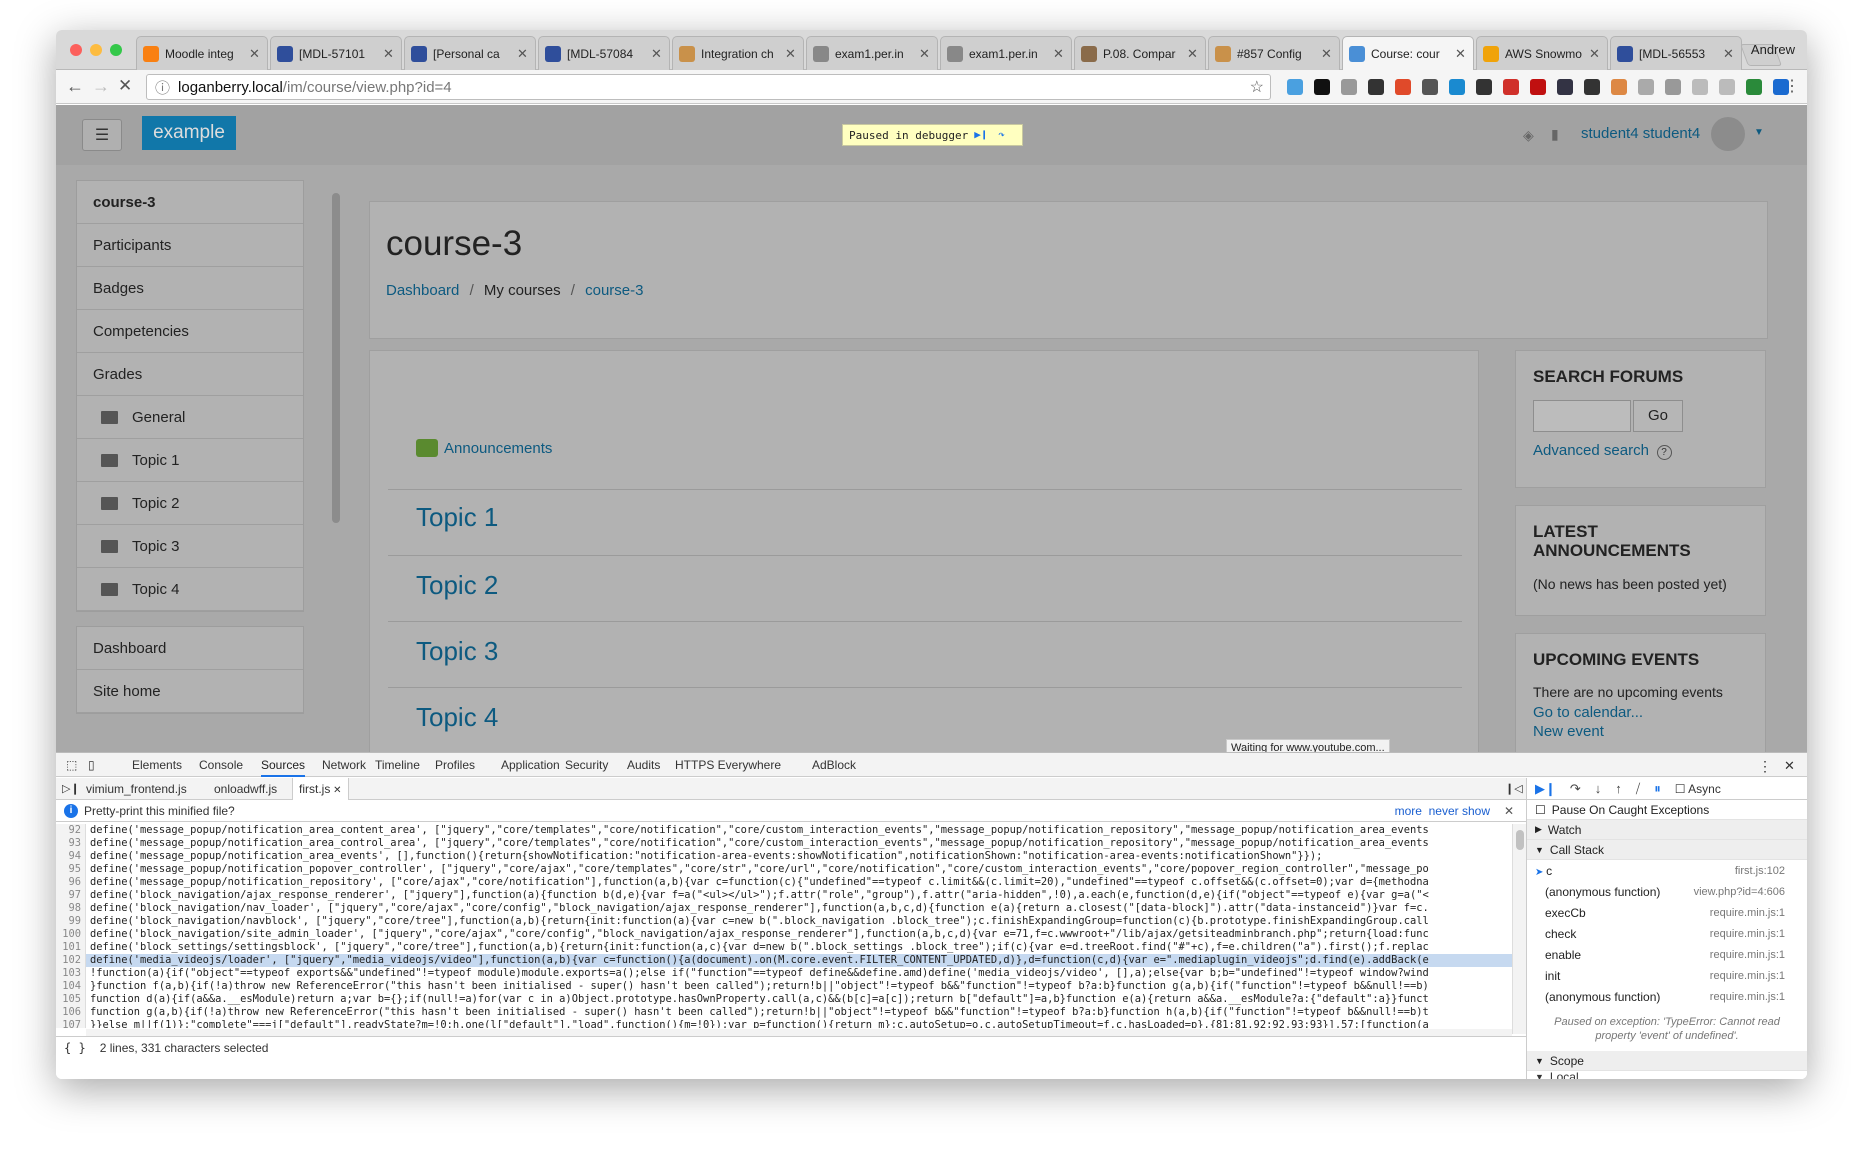 The height and width of the screenshot is (1159, 1863). What do you see at coordinates (1514, 788) in the screenshot?
I see `debugger-toggle-icon: ❙◁` at bounding box center [1514, 788].